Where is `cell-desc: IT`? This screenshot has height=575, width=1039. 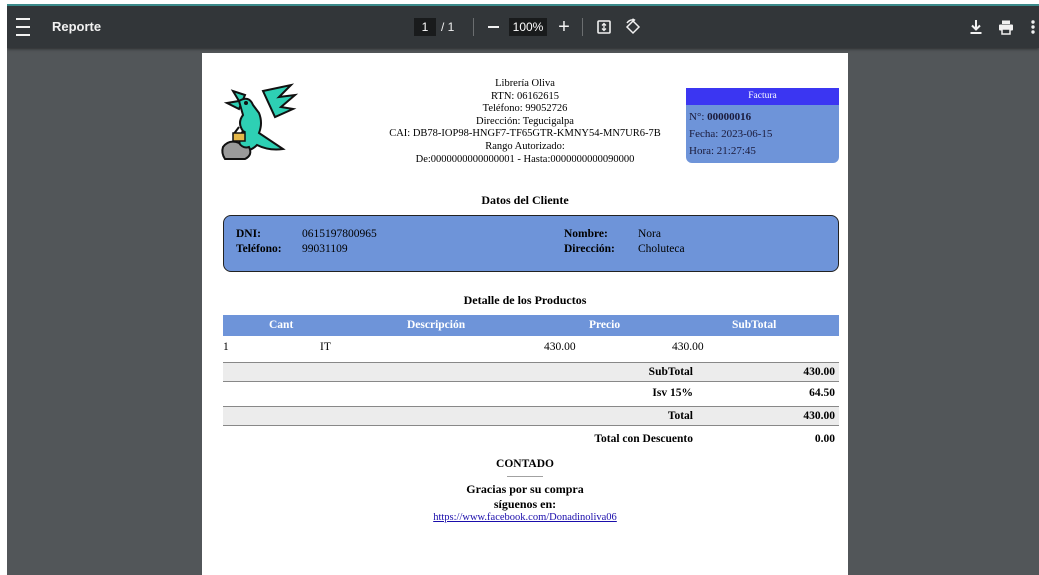 cell-desc: IT is located at coordinates (325, 347).